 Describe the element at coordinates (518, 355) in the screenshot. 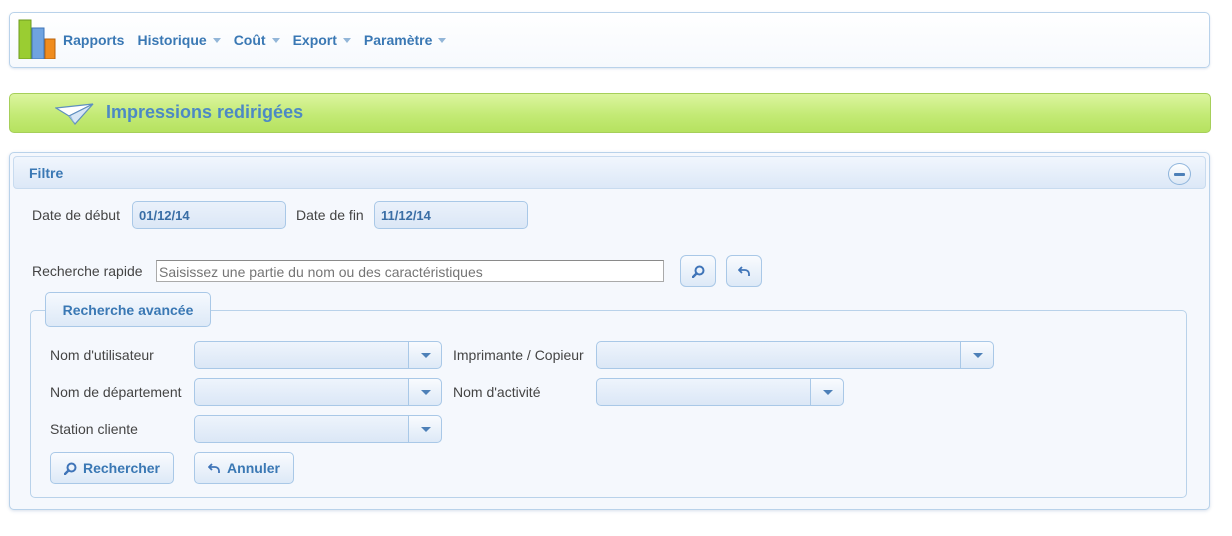

I see `printer-label: Imprimante / Copieur` at that location.